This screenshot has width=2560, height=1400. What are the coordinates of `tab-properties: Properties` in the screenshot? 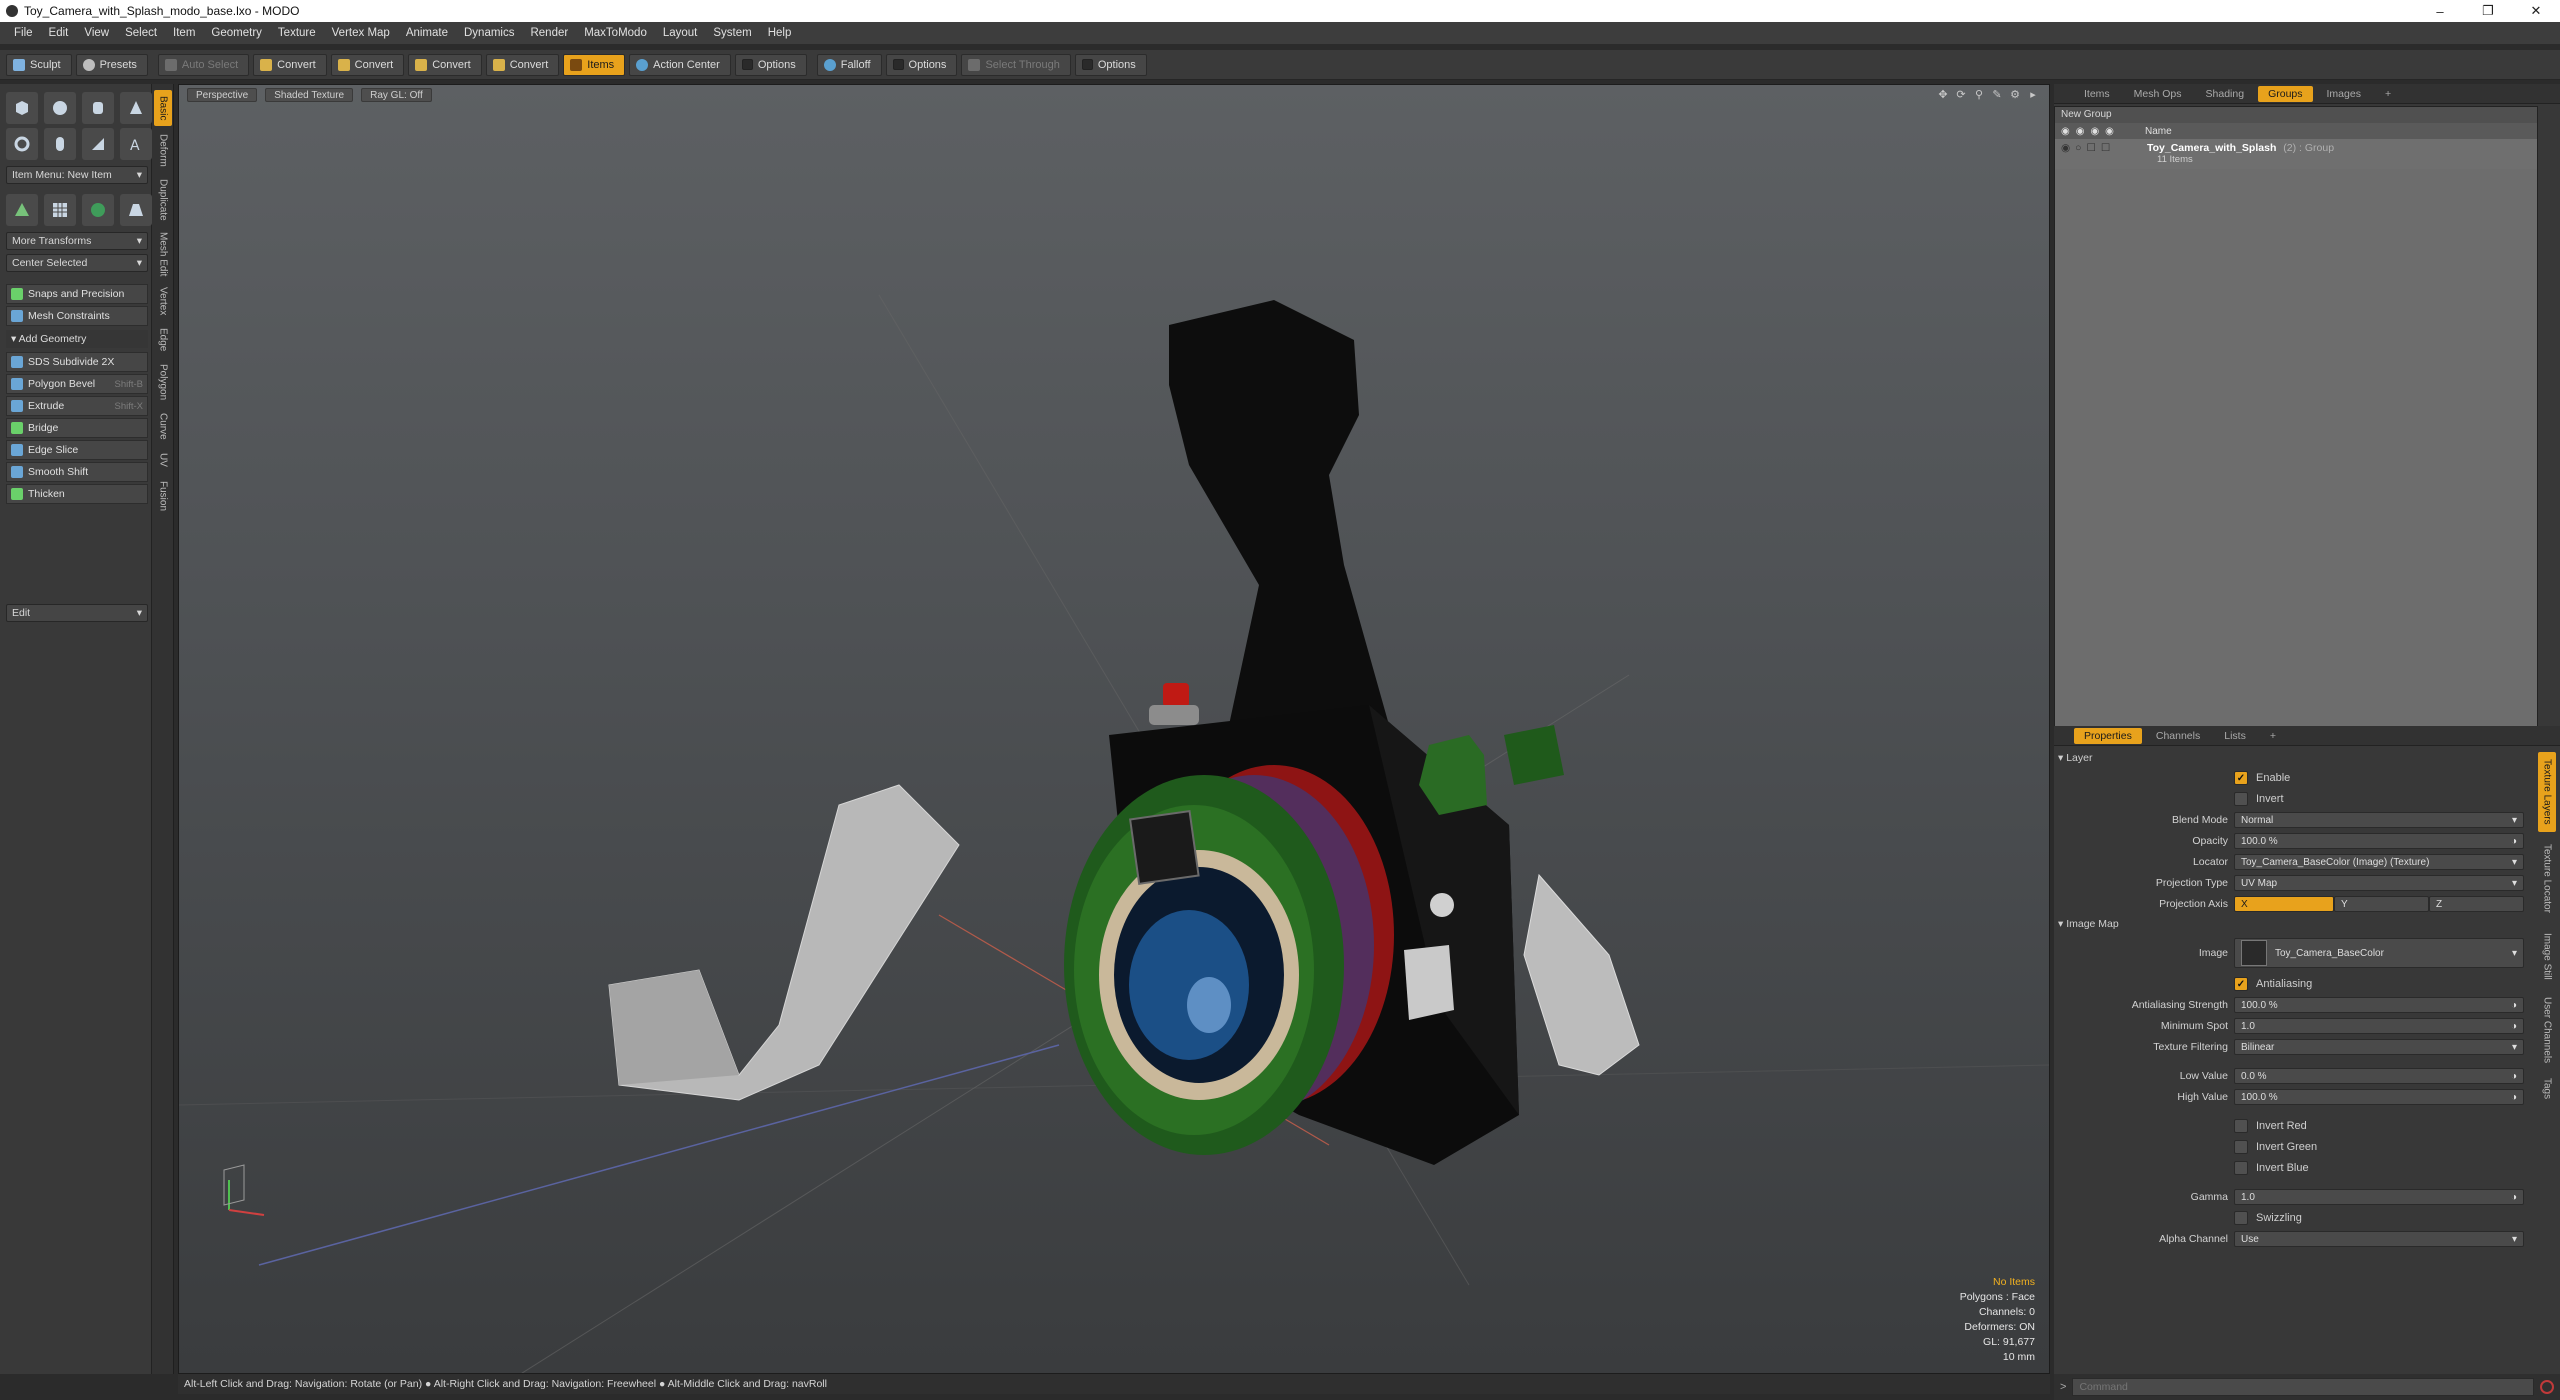 It's located at (2108, 735).